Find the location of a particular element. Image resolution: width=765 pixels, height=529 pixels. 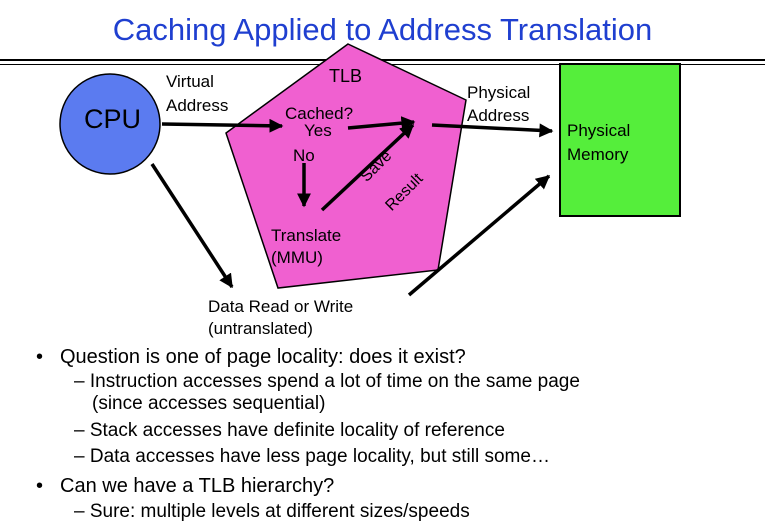

physical-memory-label-2: Memory is located at coordinates (598, 154).